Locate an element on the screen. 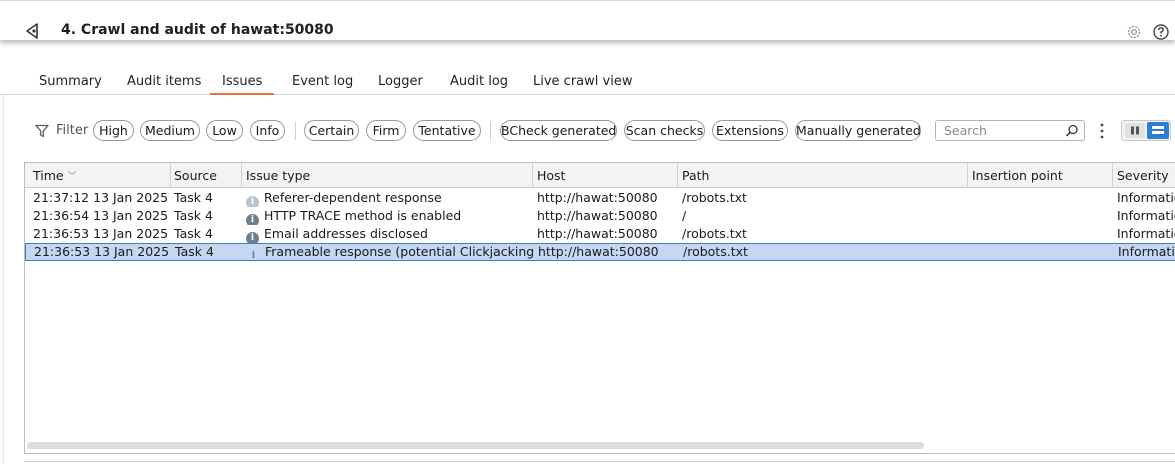  tab-issues: Issues is located at coordinates (242, 84).